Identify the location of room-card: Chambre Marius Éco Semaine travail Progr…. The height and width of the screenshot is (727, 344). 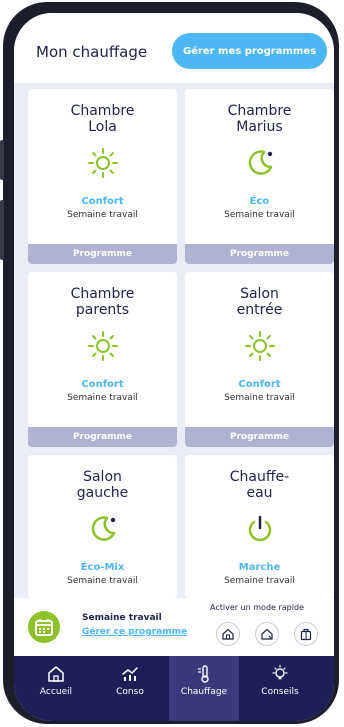
(259, 176).